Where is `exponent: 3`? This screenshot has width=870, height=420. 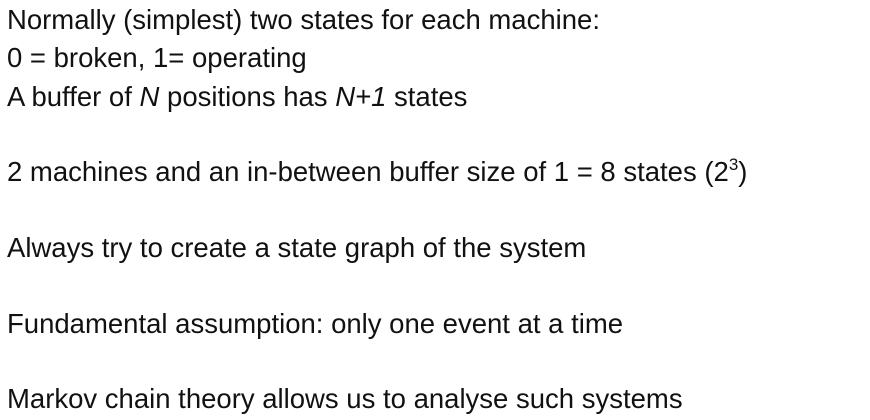 exponent: 3 is located at coordinates (733, 164).